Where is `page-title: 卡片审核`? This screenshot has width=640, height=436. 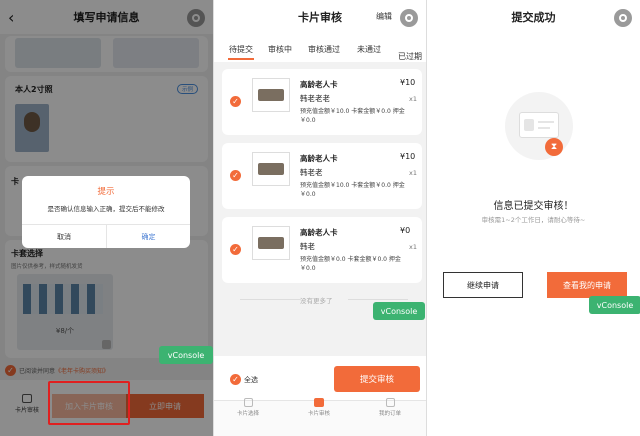 page-title: 卡片审核 is located at coordinates (320, 17).